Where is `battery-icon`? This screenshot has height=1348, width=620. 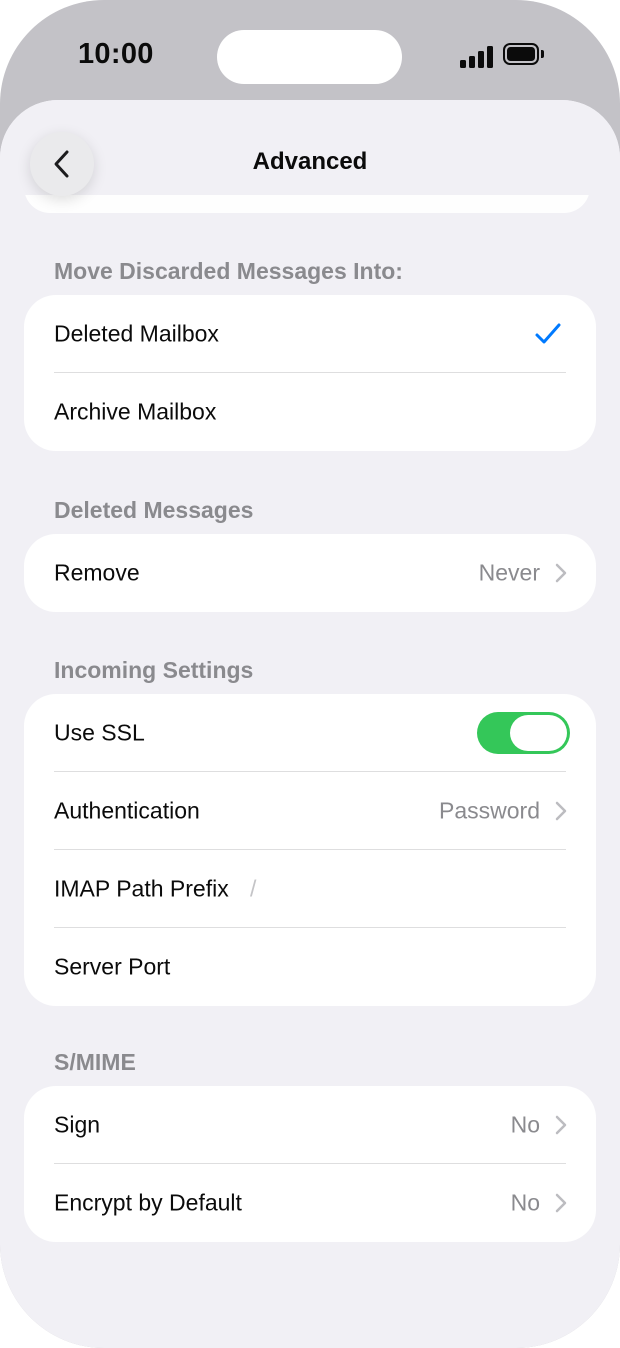 battery-icon is located at coordinates (525, 56).